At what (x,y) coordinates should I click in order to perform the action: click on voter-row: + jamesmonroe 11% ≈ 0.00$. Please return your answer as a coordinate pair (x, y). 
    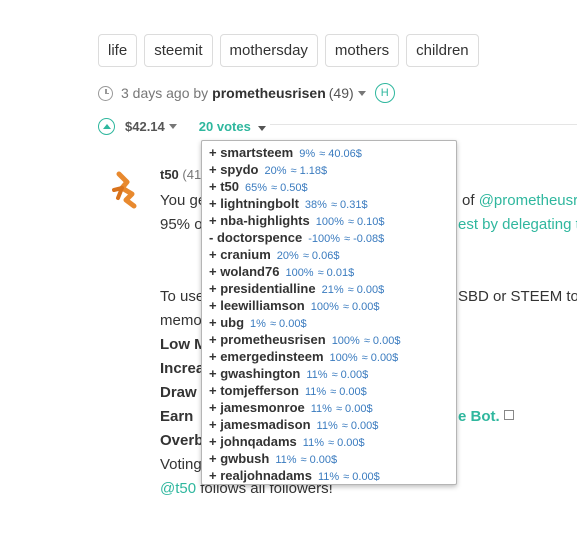
    Looking at the image, I should click on (291, 407).